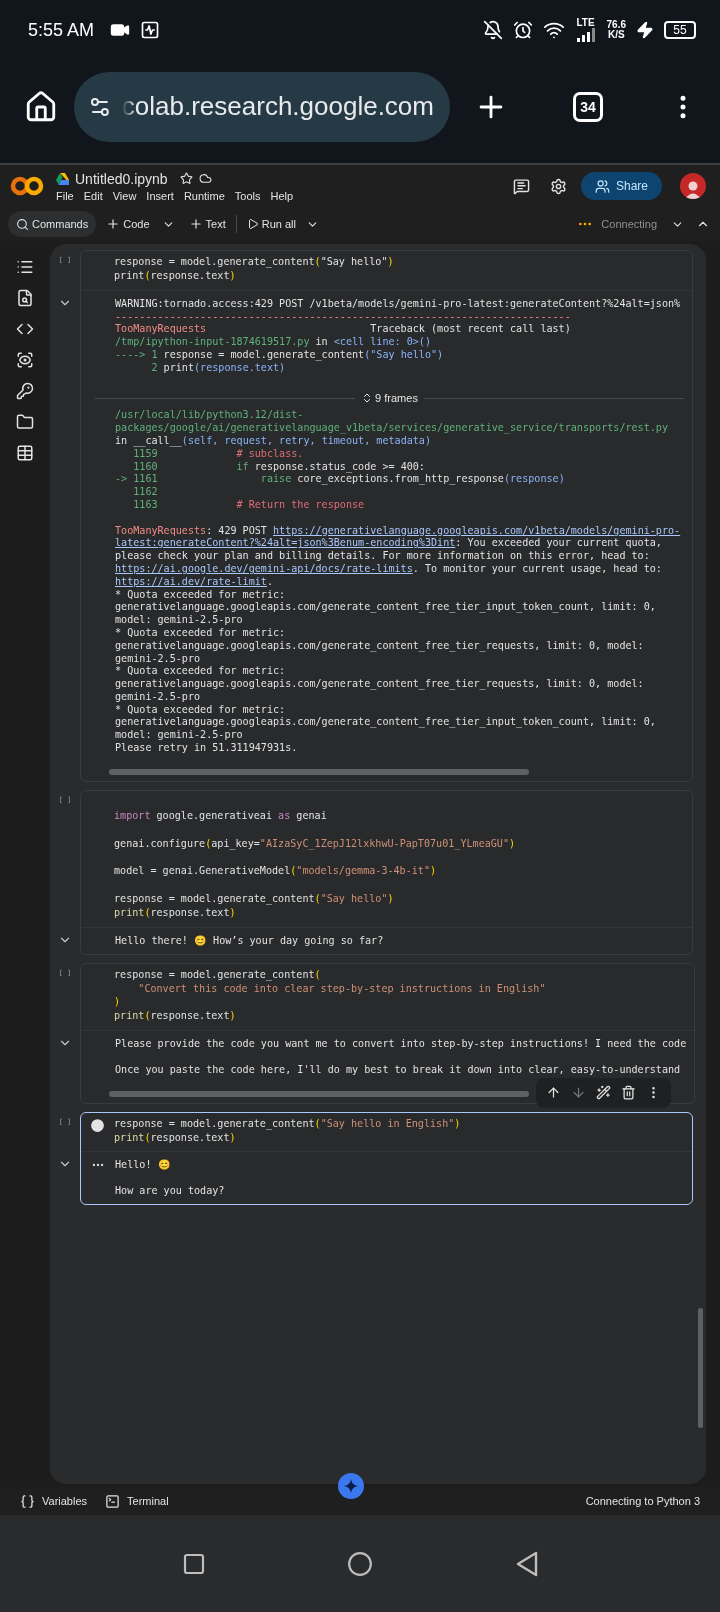  I want to click on link: https://generativelanguage.googleapis.com/v1beta/models/gemini-pro-, so click(477, 530).